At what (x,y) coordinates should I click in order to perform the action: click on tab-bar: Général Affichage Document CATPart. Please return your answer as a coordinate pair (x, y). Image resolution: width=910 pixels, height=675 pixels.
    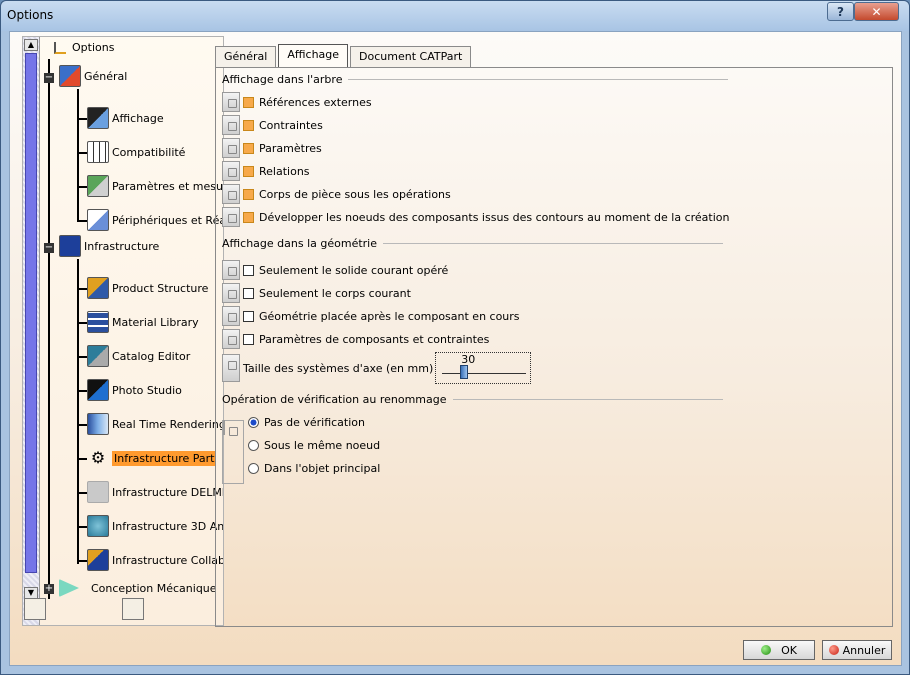
    Looking at the image, I should click on (344, 56).